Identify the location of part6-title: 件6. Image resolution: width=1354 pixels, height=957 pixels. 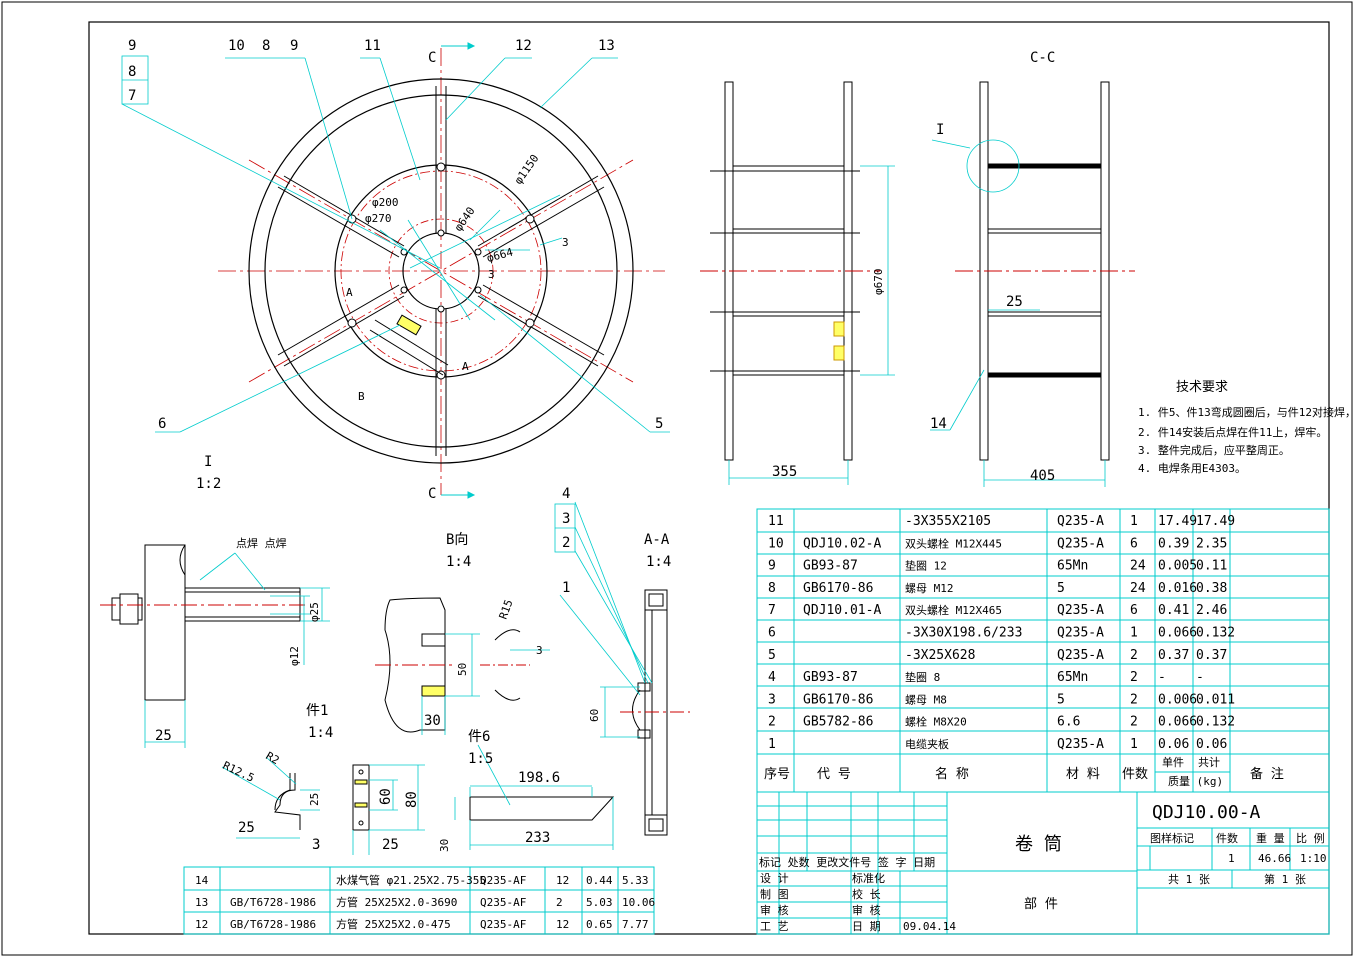
(479, 737).